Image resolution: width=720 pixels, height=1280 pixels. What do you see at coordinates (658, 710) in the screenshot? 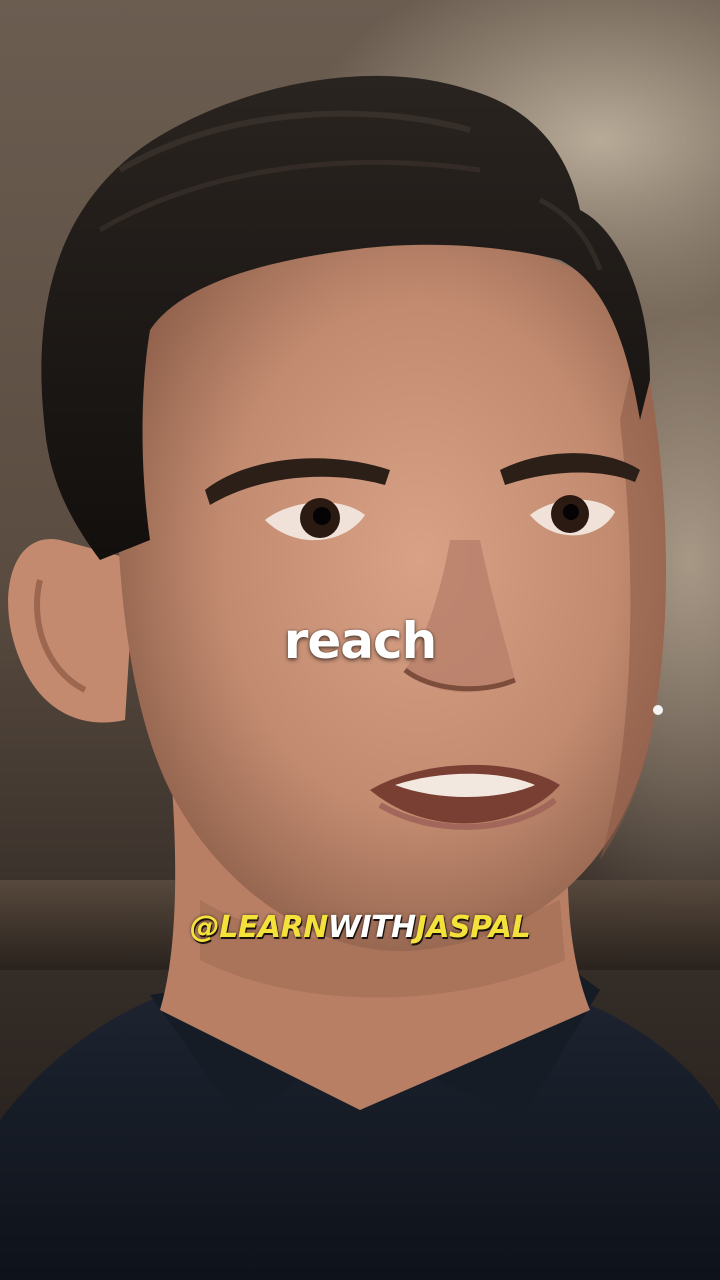
I see `earring` at bounding box center [658, 710].